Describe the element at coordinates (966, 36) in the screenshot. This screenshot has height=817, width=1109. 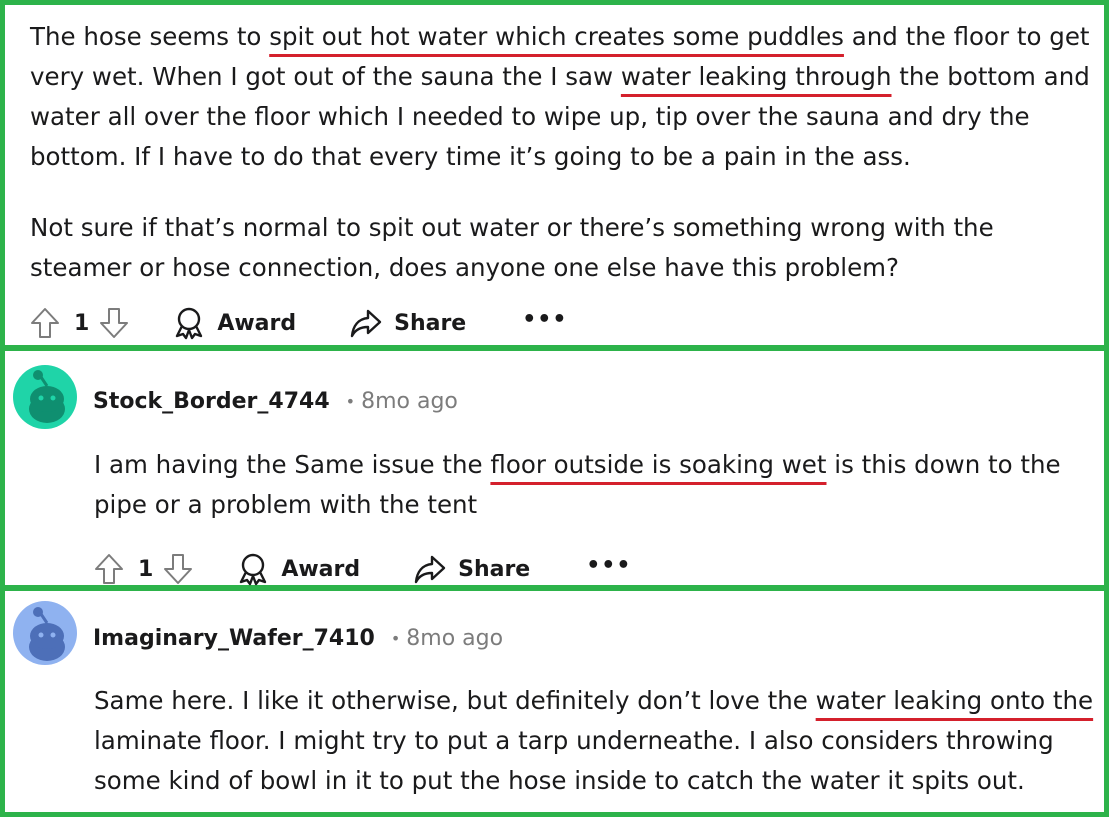
I see `text-segment: and the floor to get` at that location.